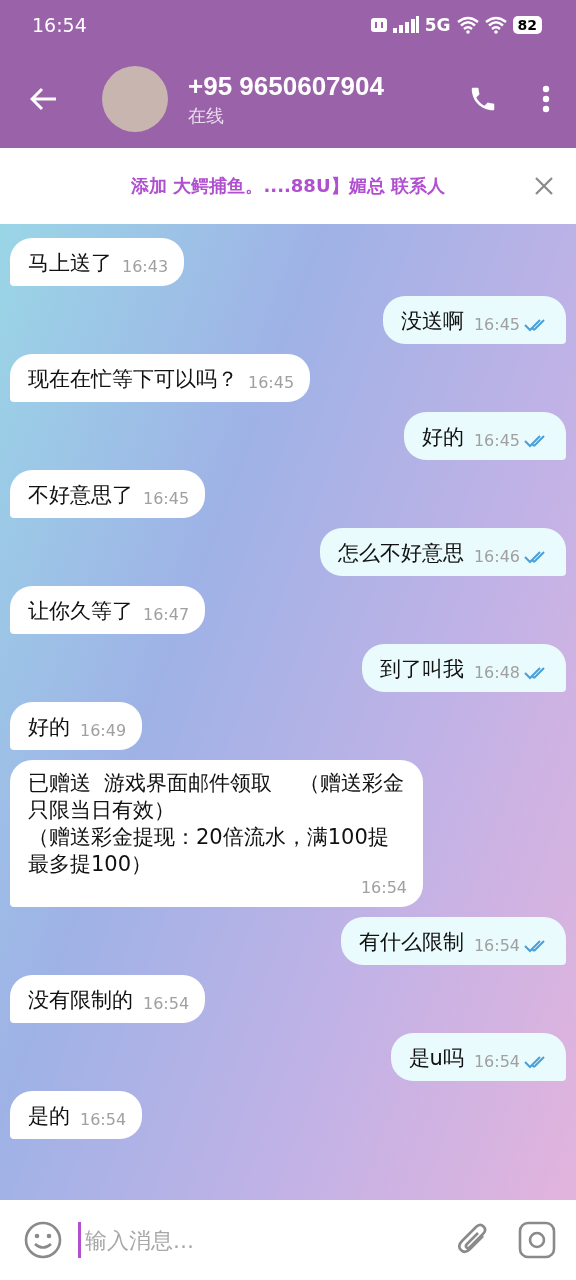 The width and height of the screenshot is (576, 1280). What do you see at coordinates (206, 115) in the screenshot?
I see `contact-status: 在线` at bounding box center [206, 115].